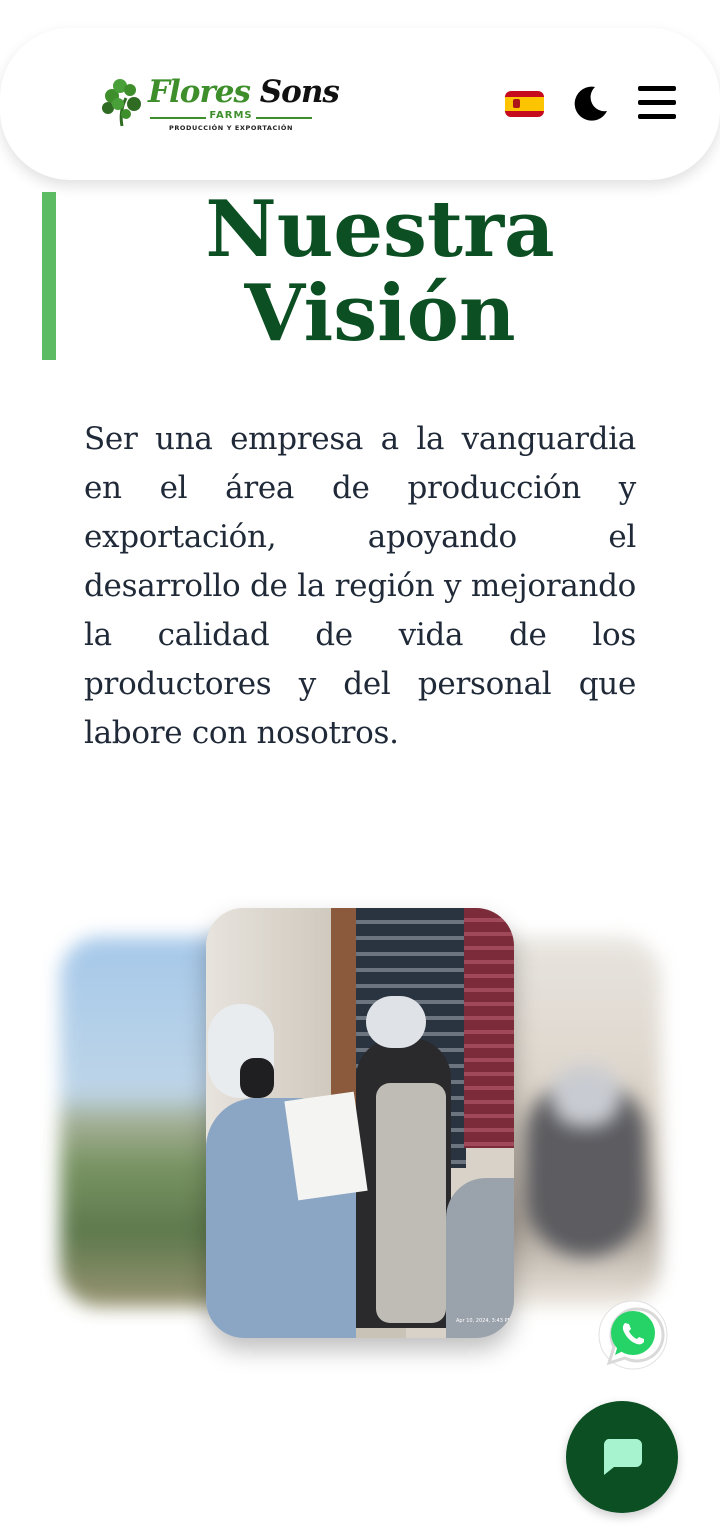 This screenshot has width=720, height=1529. Describe the element at coordinates (380, 229) in the screenshot. I see `title-line-1: Nuestra` at that location.